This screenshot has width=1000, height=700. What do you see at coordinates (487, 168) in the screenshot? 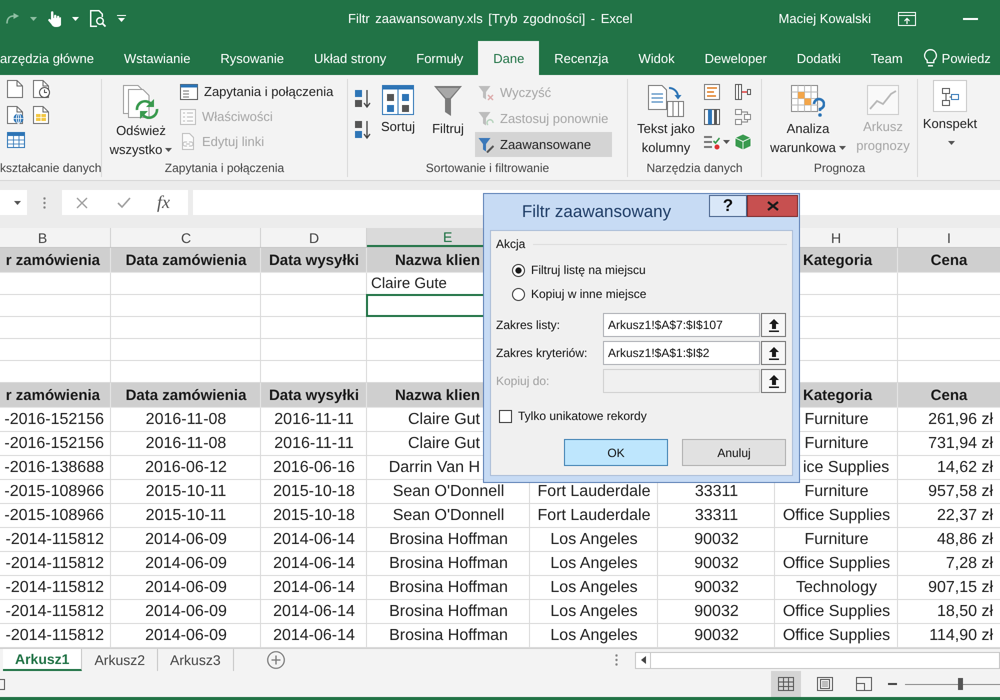
I see `group-label: Sortowanie i filtrowanie` at bounding box center [487, 168].